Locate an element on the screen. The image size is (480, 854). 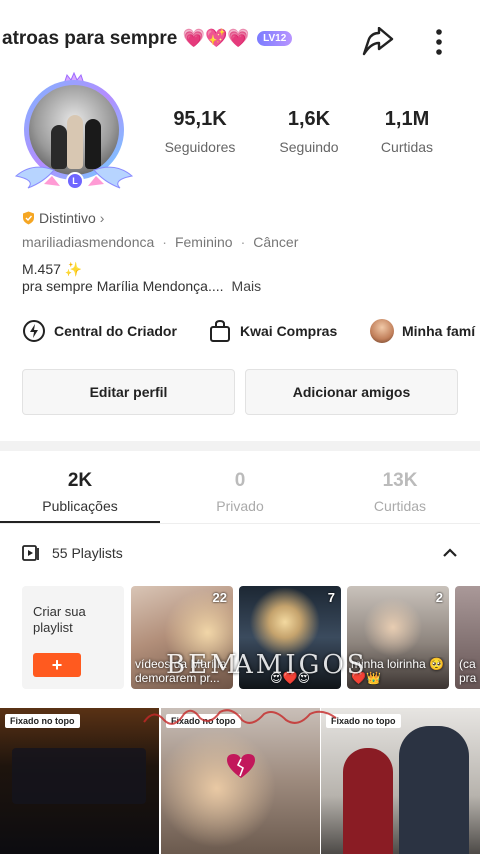
my-family-link: Minha famí is located at coordinates (422, 331).